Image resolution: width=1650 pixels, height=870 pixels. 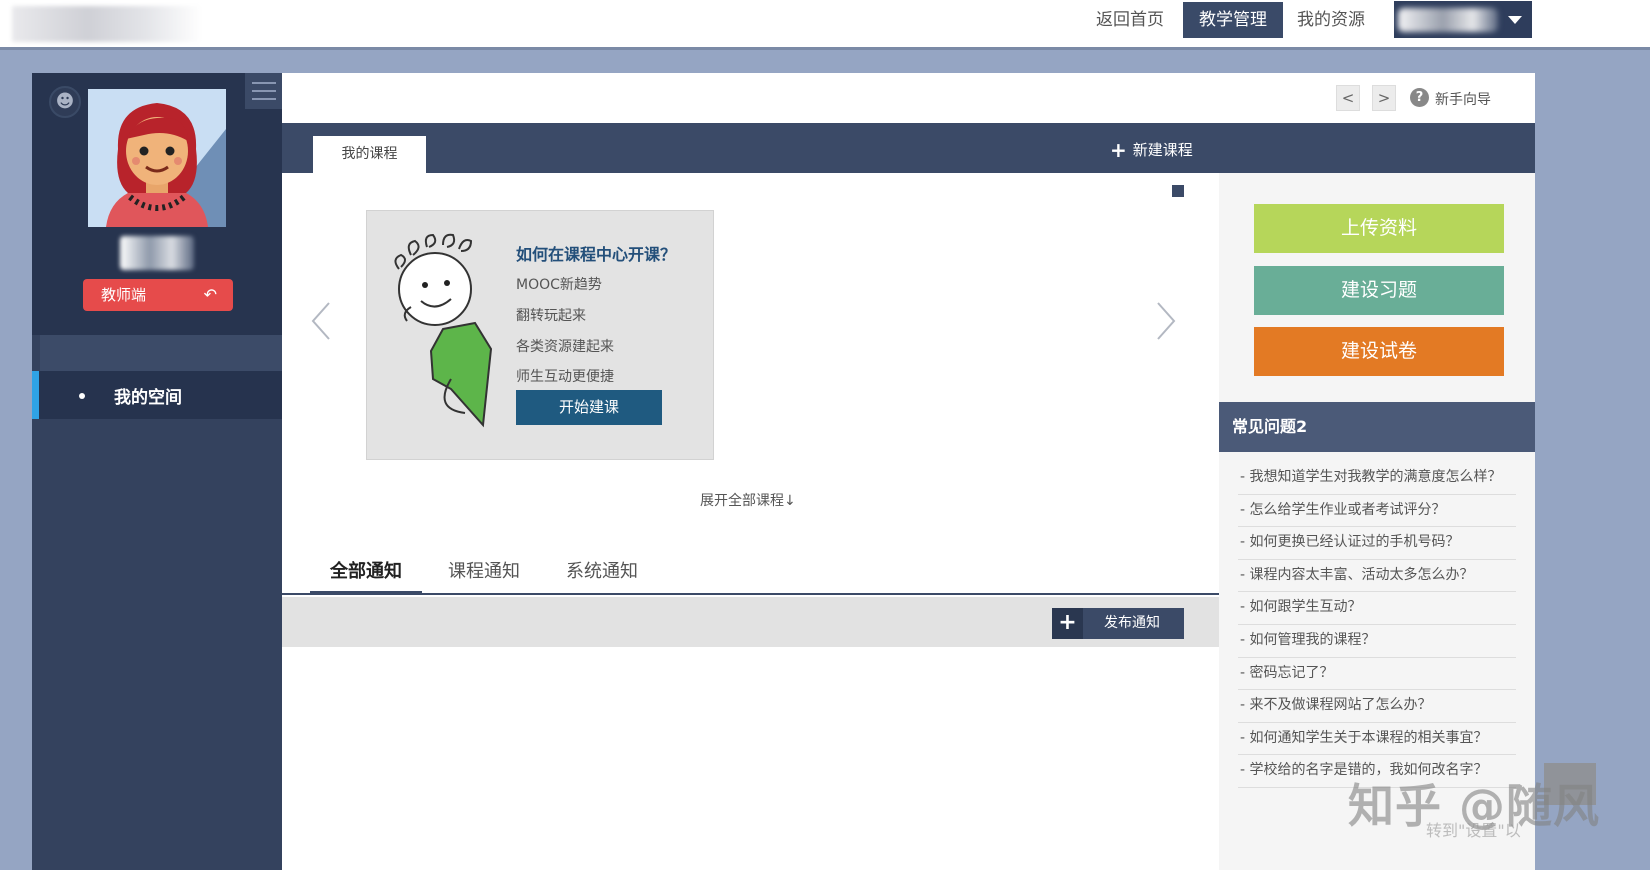 What do you see at coordinates (1377, 706) in the screenshot?
I see `faq-item: - 来不及做课程网站了怎么办？` at bounding box center [1377, 706].